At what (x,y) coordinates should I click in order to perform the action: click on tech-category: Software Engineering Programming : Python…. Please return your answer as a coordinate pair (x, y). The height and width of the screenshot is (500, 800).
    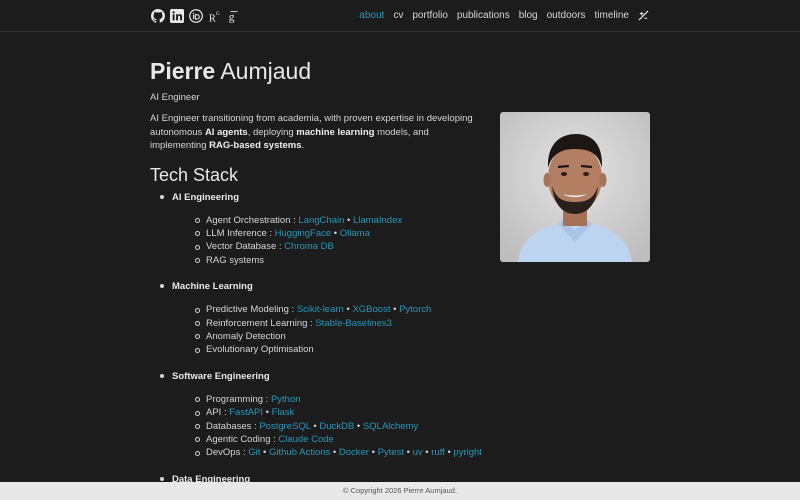
    Looking at the image, I should click on (405, 415).